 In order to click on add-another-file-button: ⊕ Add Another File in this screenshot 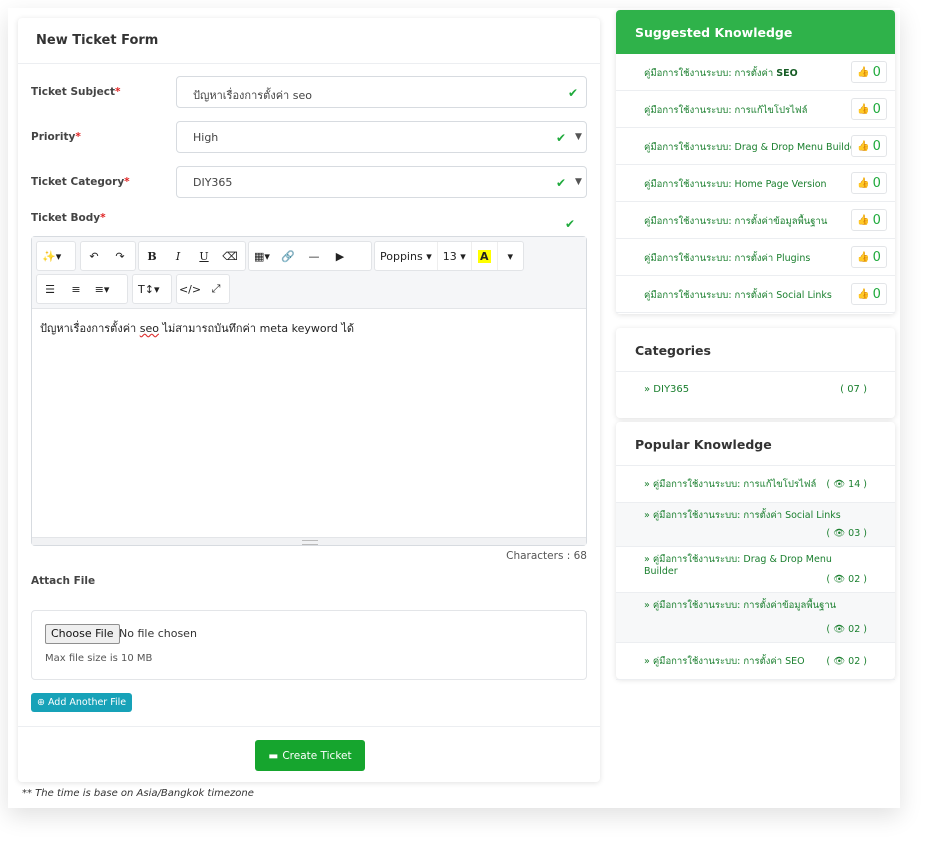, I will do `click(82, 702)`.